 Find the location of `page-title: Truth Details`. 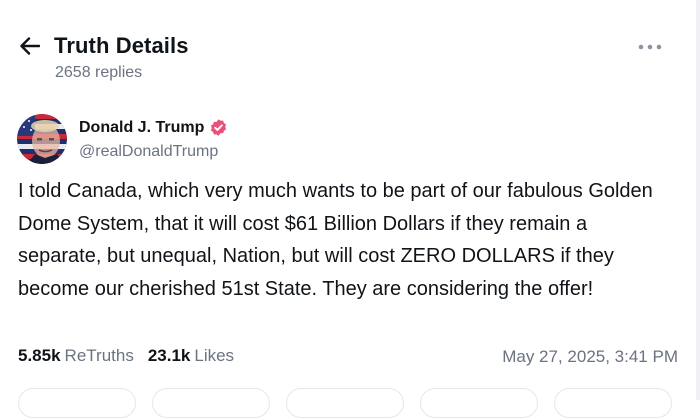

page-title: Truth Details is located at coordinates (121, 45).